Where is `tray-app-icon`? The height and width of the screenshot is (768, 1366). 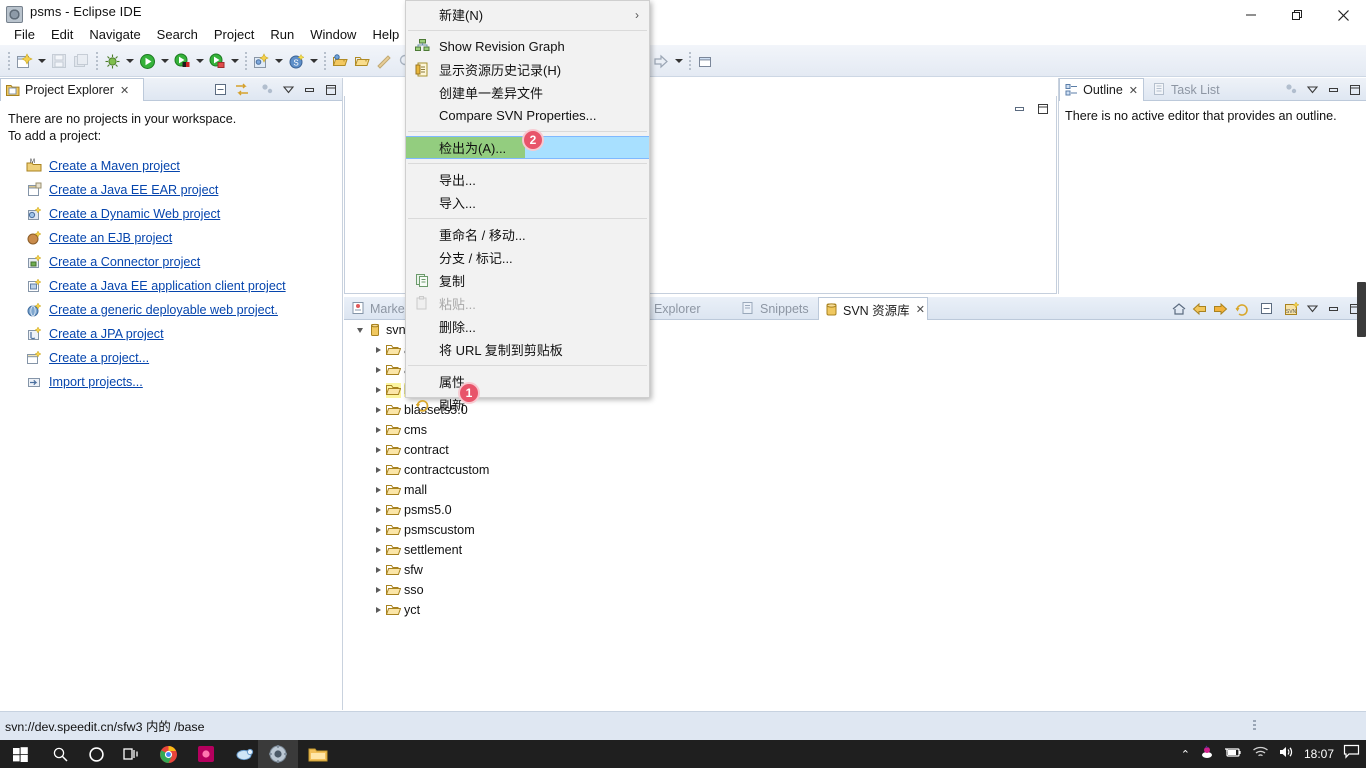
tray-app-icon is located at coordinates (1207, 754).